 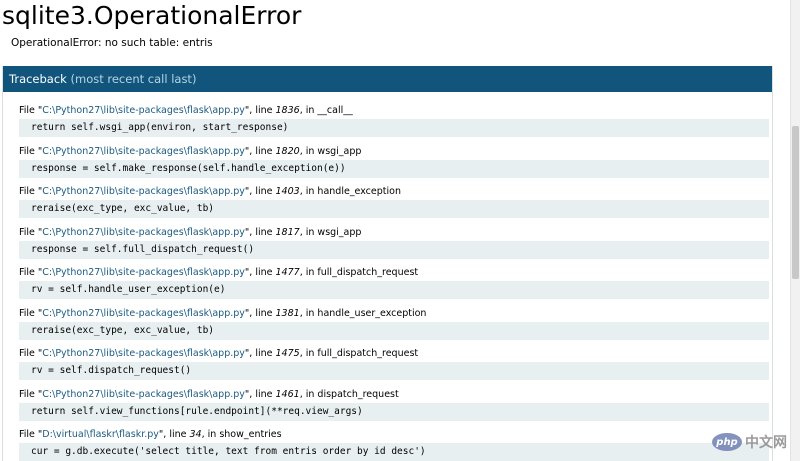 I want to click on watermark-logo: php, so click(x=727, y=442).